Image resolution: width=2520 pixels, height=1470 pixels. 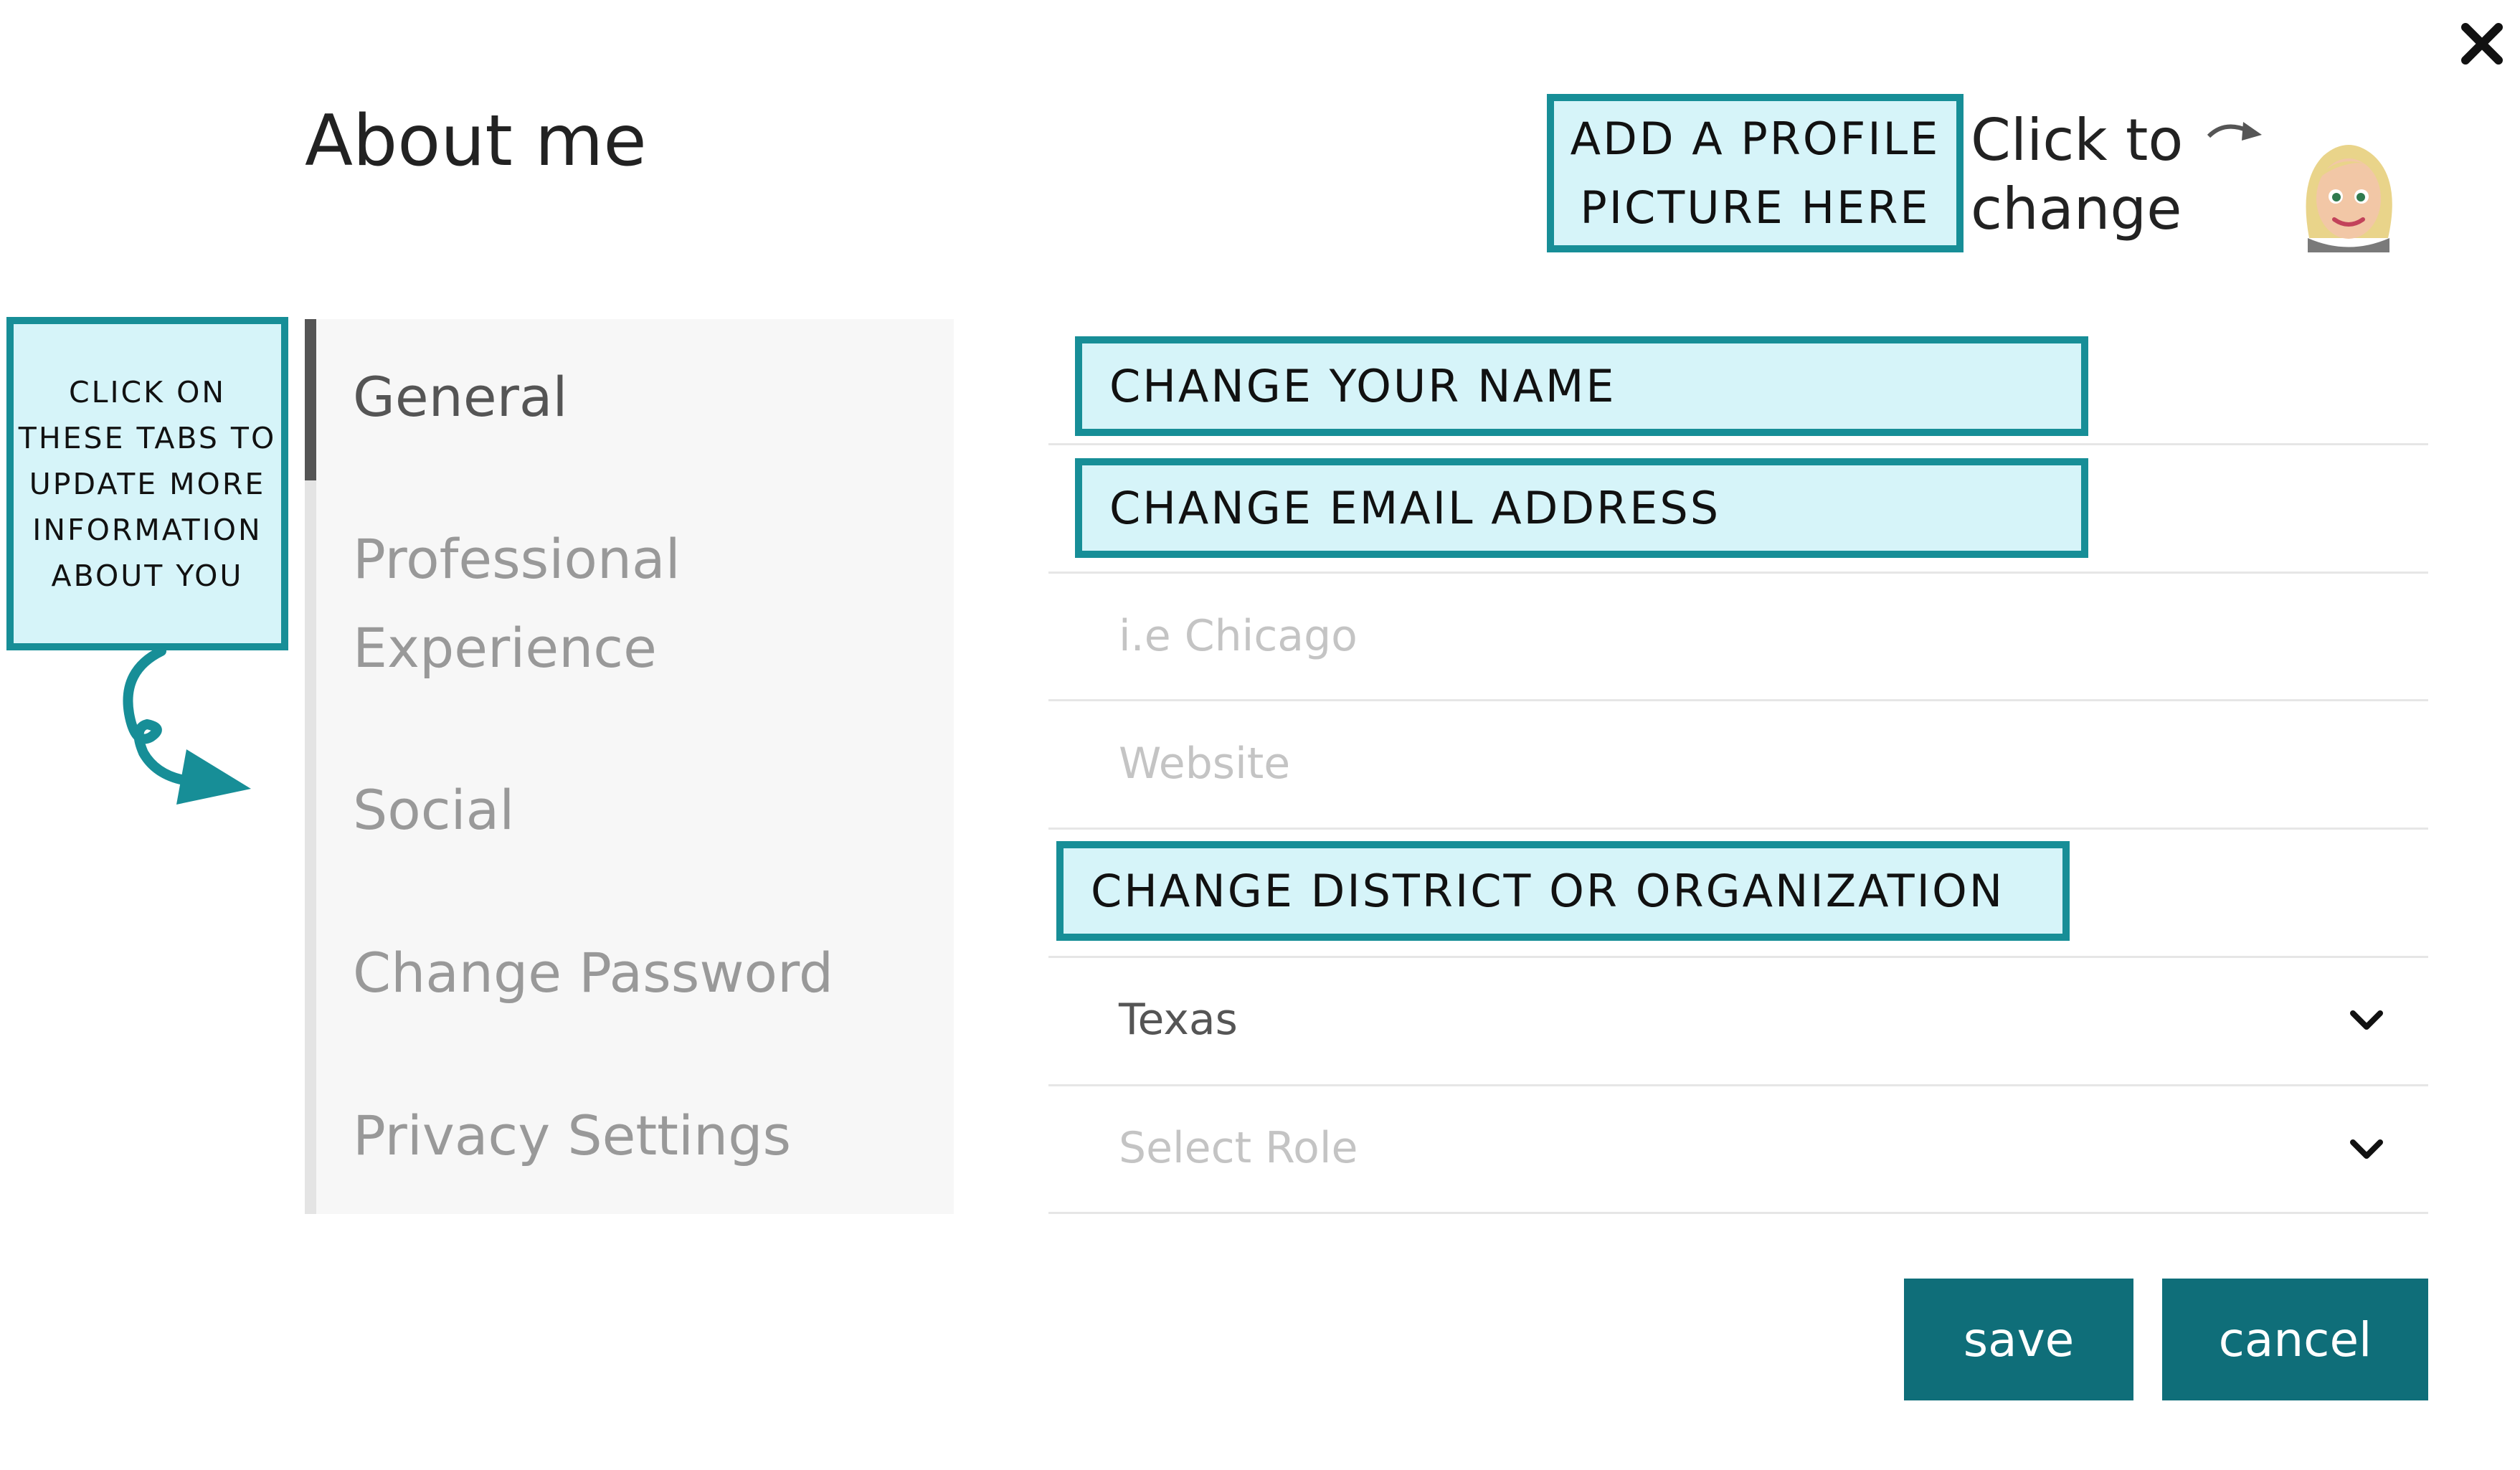 I want to click on cancel-button: cancel, so click(x=2295, y=1339).